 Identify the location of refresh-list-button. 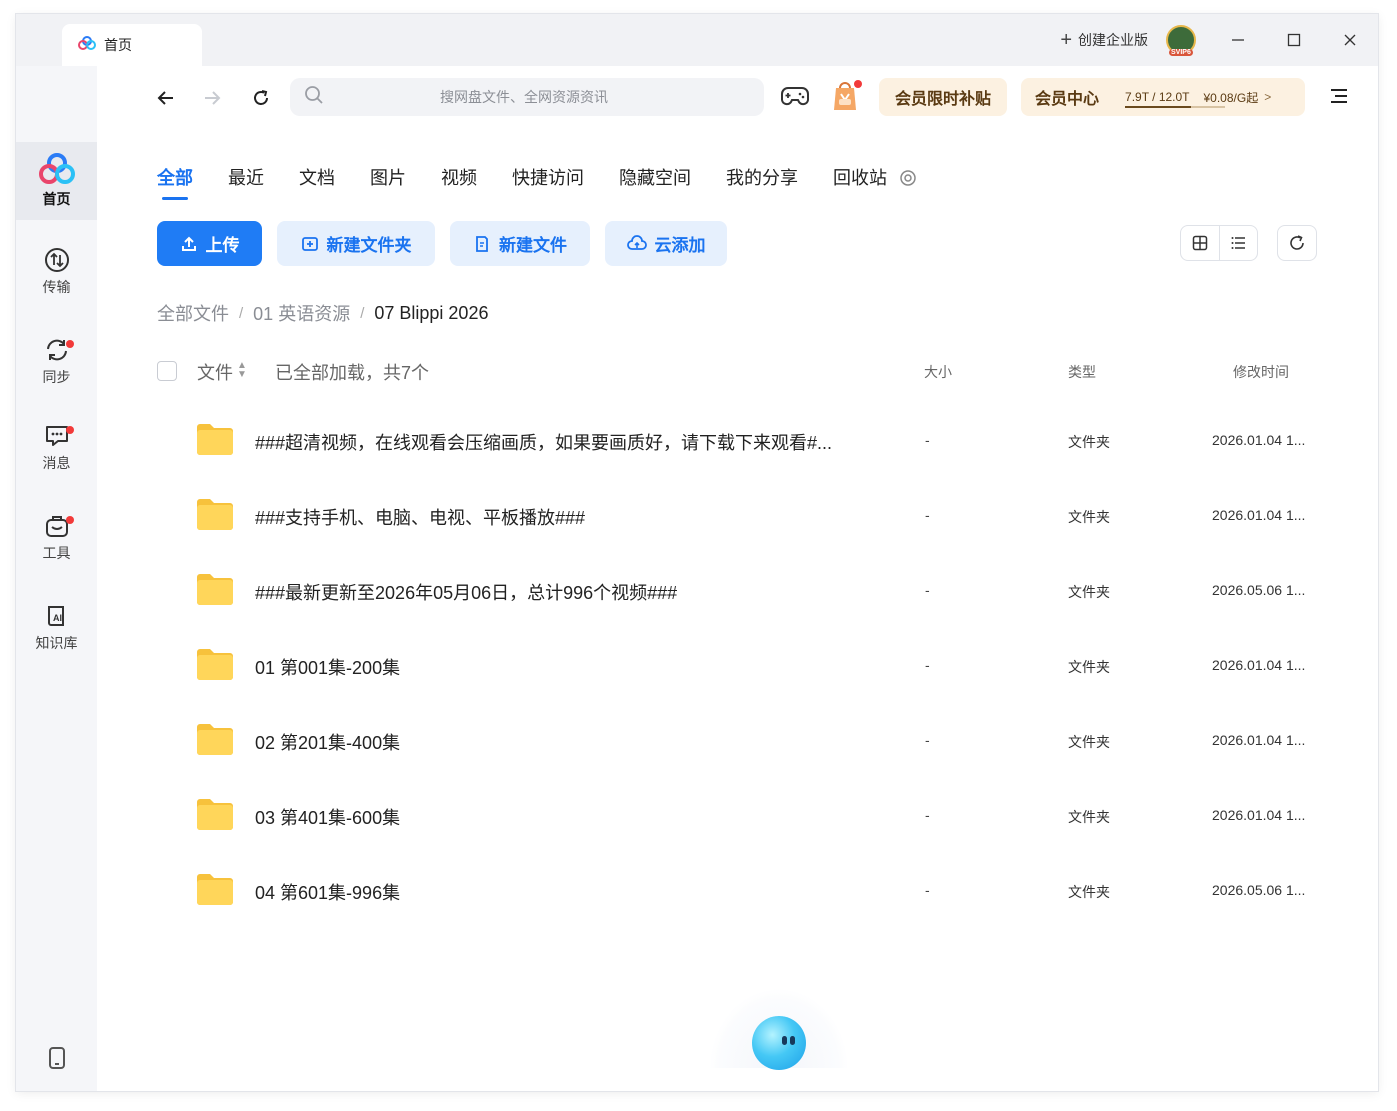
(1297, 243).